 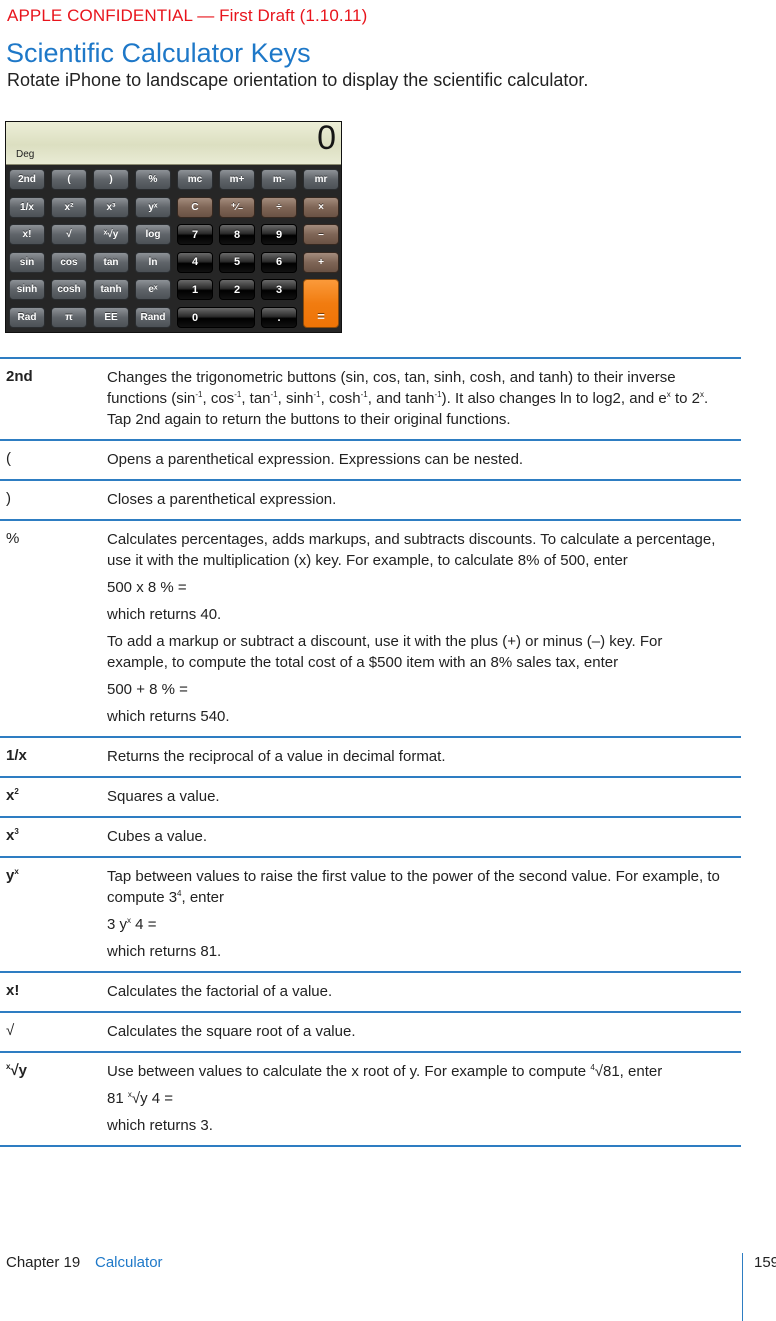 I want to click on calc-key: sinh, so click(x=27, y=290).